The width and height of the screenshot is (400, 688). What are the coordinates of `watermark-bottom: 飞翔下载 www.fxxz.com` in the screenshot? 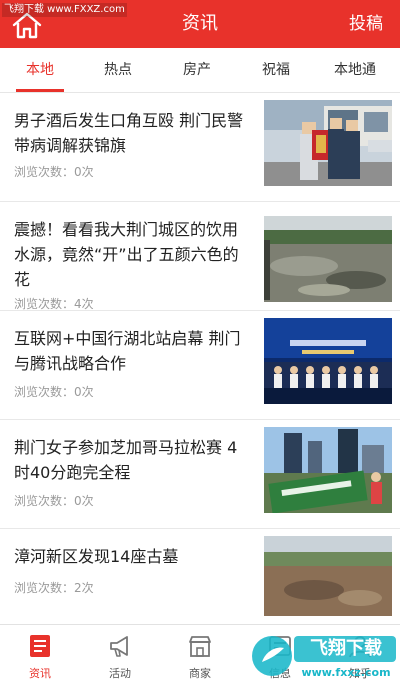 It's located at (323, 656).